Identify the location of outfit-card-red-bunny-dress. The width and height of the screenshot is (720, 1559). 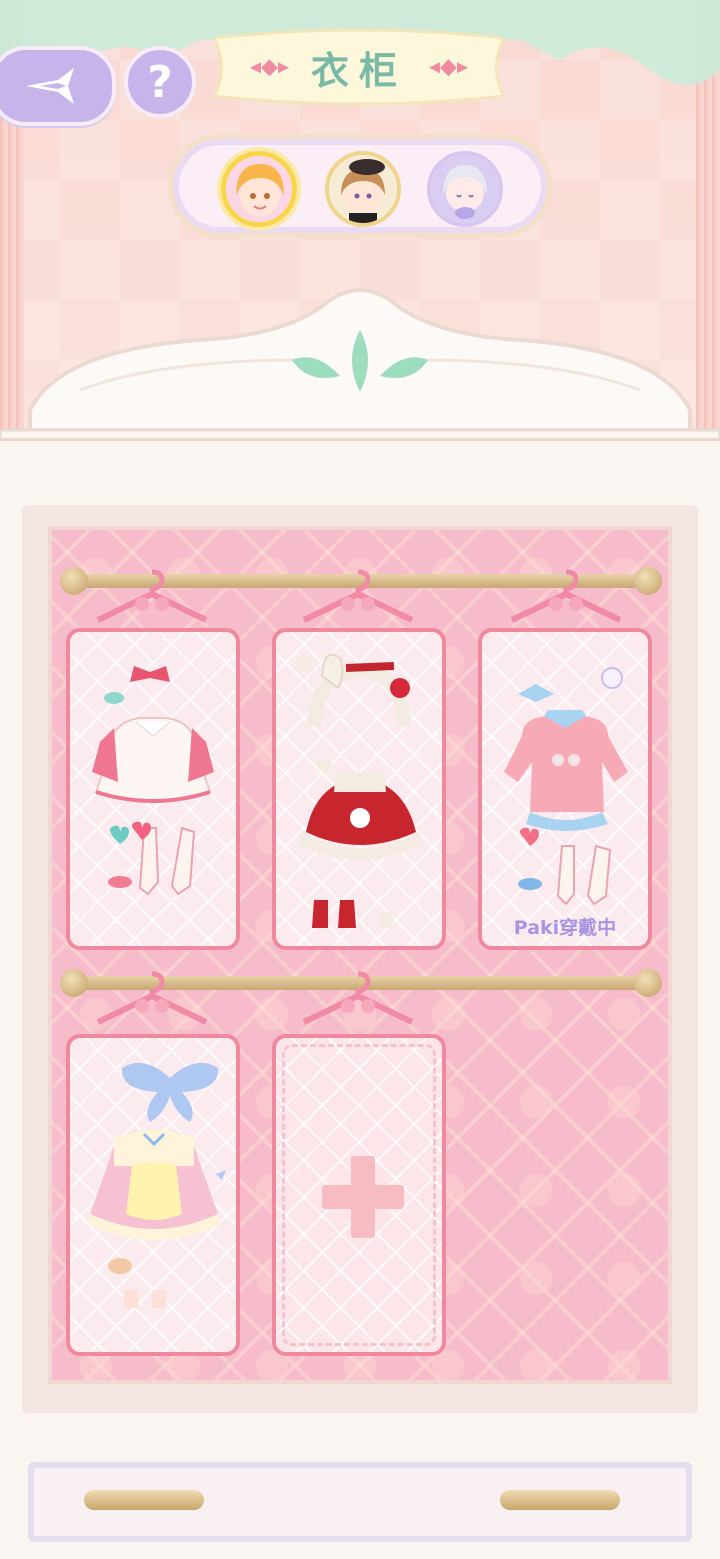
(359, 789).